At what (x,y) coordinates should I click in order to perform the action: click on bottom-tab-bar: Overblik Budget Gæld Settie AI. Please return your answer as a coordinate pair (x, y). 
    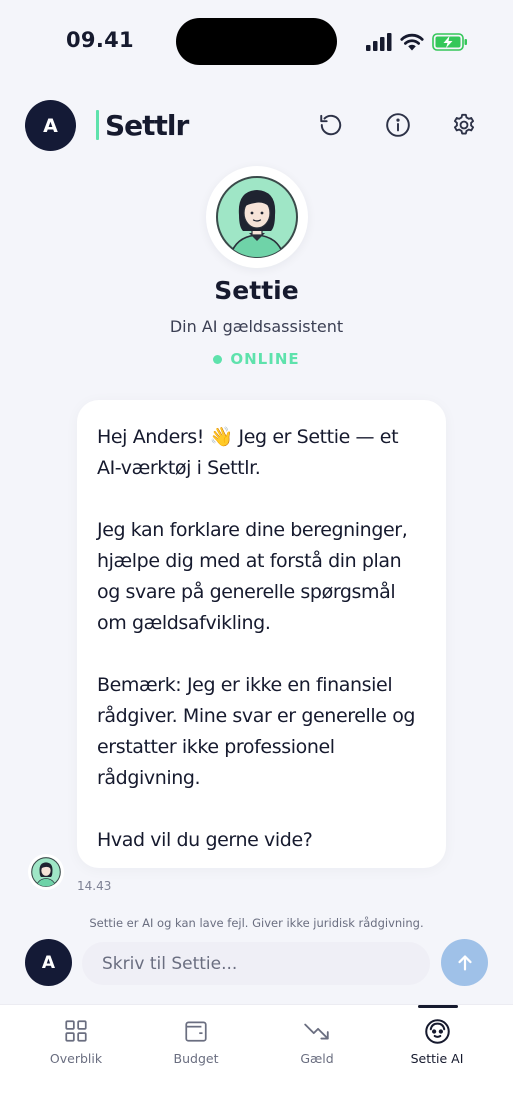
    Looking at the image, I should click on (256, 1052).